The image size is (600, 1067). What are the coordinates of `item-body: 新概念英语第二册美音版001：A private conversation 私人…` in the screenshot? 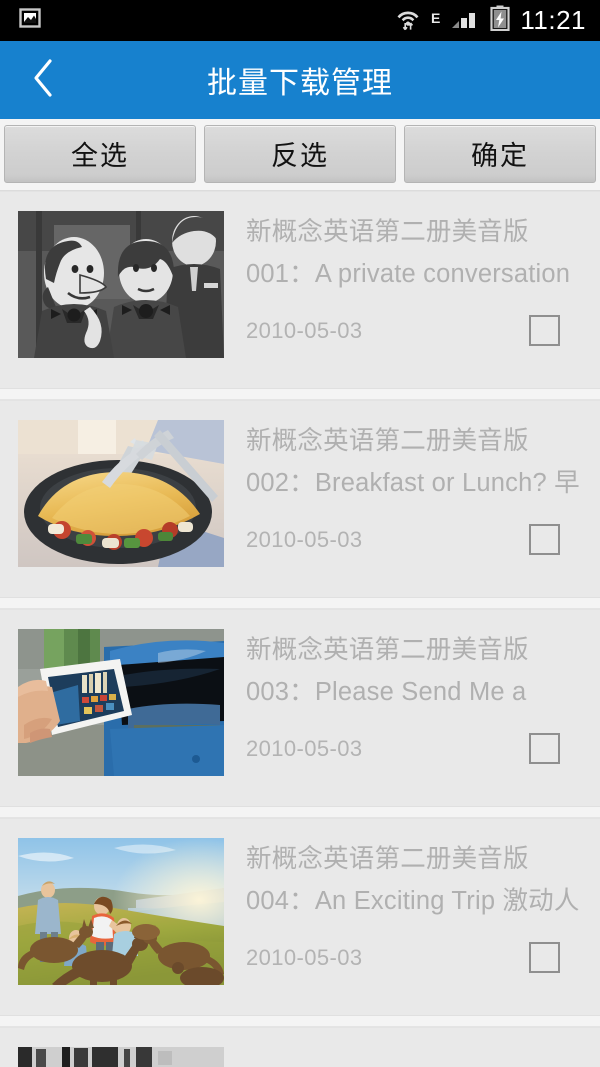 It's located at (403, 299).